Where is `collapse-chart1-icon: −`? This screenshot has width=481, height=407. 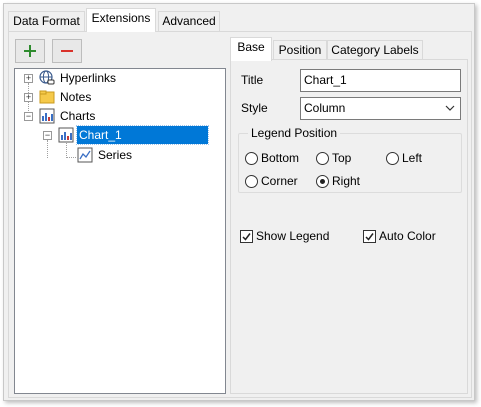 collapse-chart1-icon: − is located at coordinates (47, 135).